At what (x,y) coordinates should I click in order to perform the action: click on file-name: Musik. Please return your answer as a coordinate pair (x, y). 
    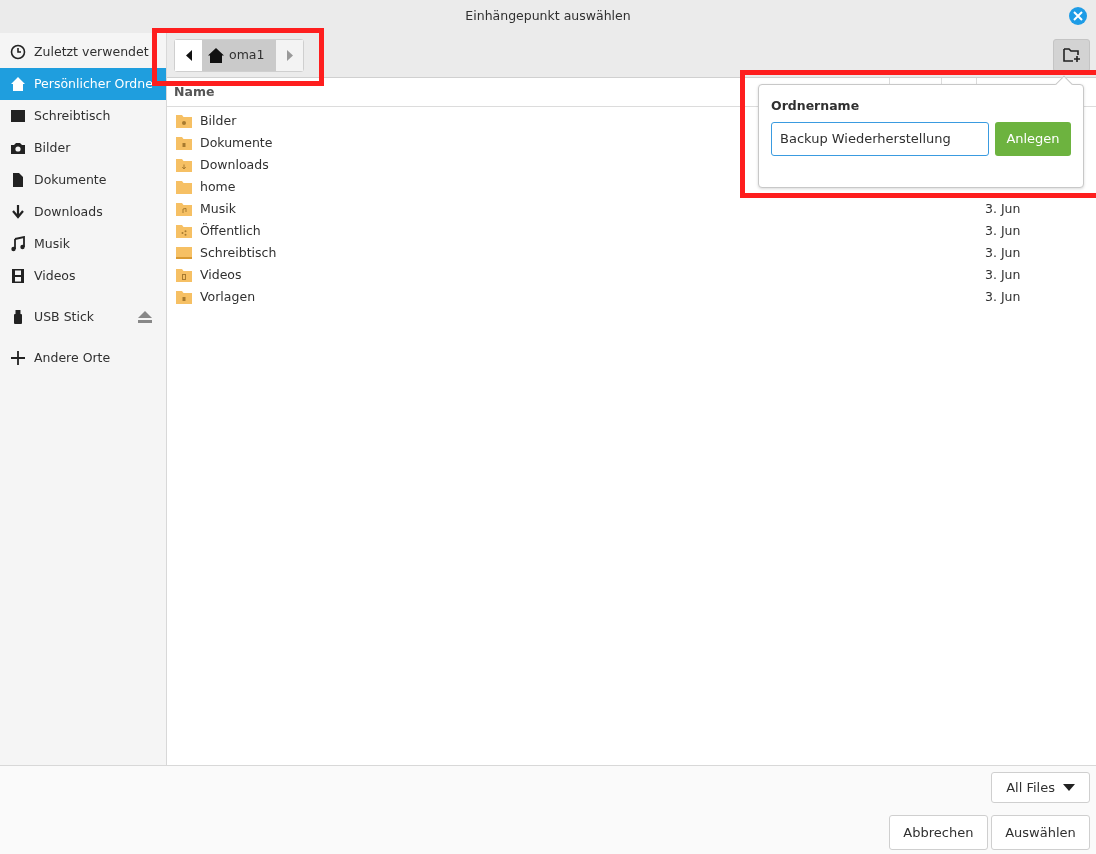
    Looking at the image, I should click on (218, 208).